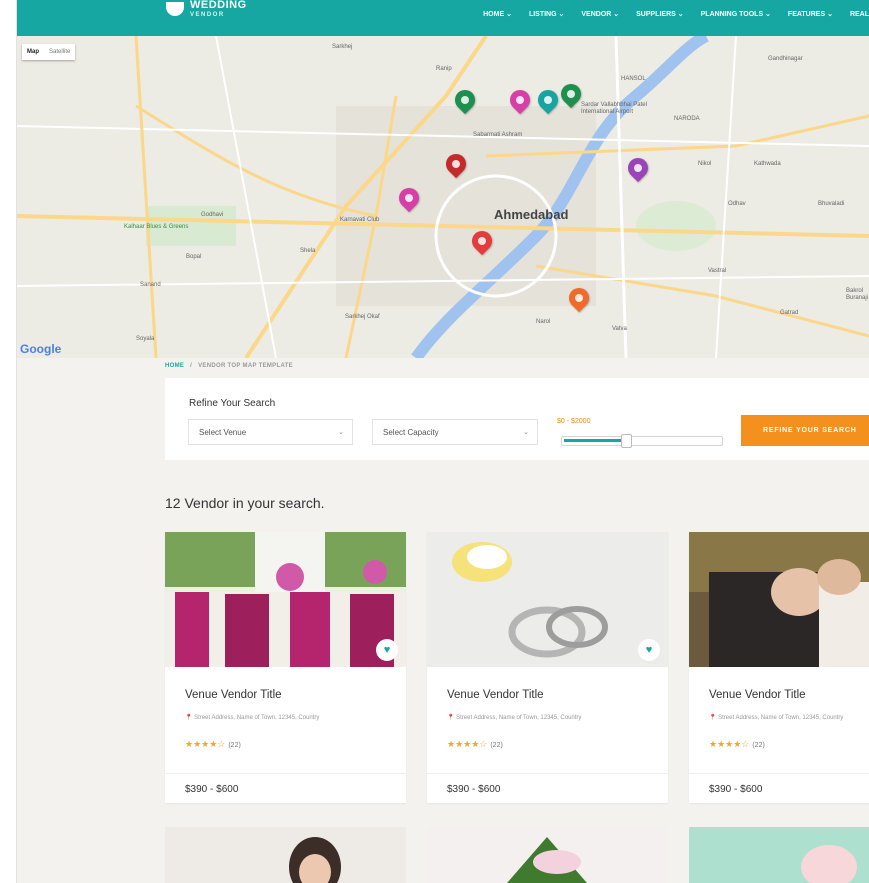 This screenshot has height=883, width=869. I want to click on capacity-select-value: Select Capacity, so click(411, 432).